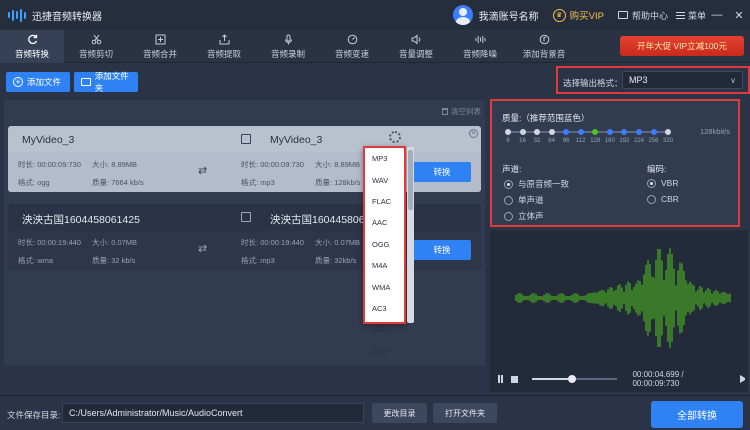 Image resolution: width=750 pixels, height=430 pixels. I want to click on dropdown-scrollbar, so click(410, 235).